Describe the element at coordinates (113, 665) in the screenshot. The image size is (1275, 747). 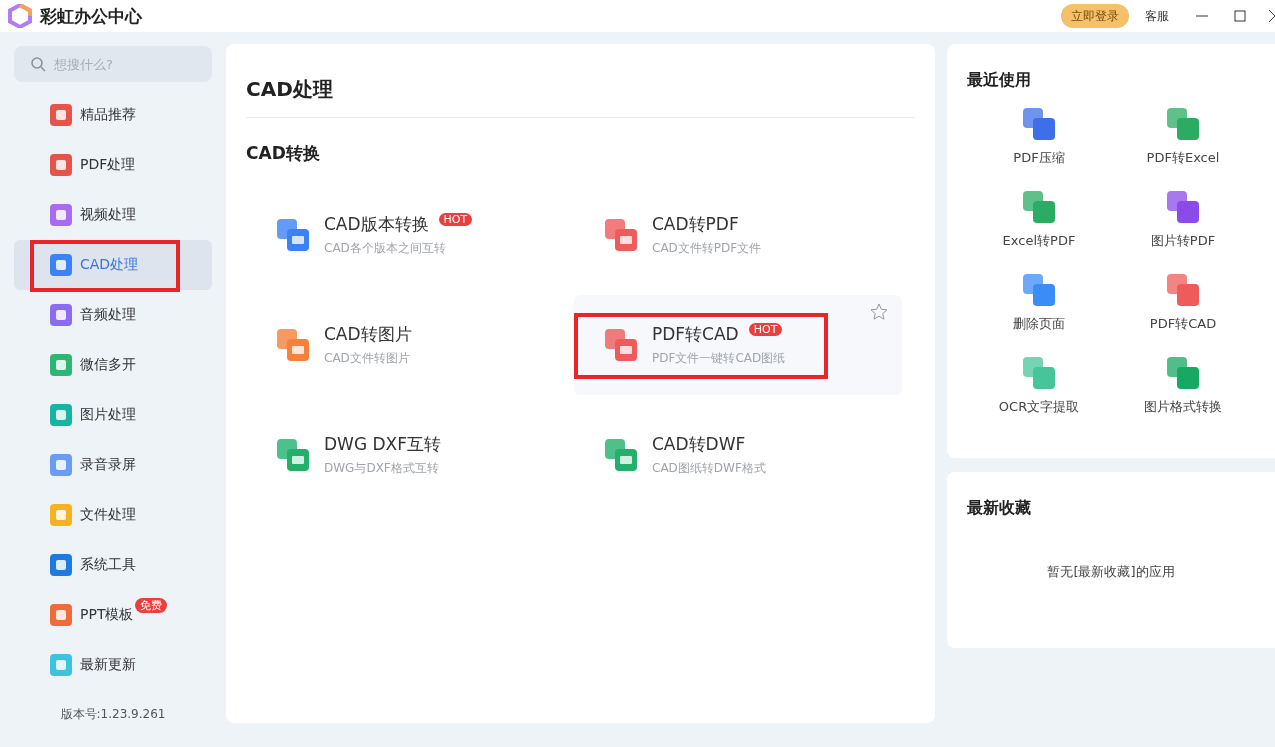
I see `sidebar-item: 最新更新` at that location.